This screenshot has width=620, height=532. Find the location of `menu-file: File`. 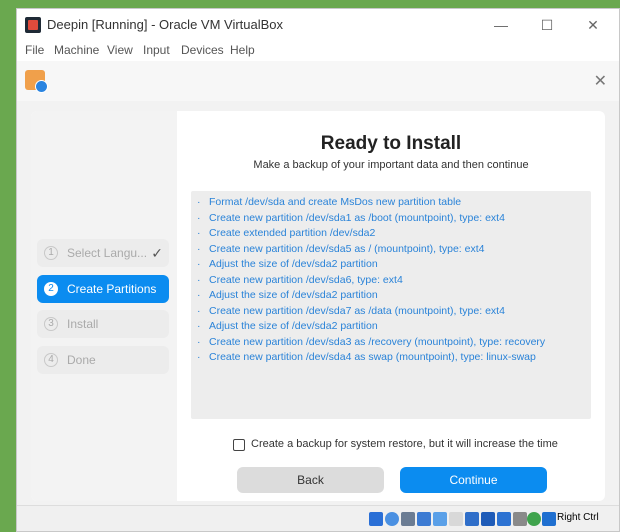

menu-file: File is located at coordinates (34, 50).